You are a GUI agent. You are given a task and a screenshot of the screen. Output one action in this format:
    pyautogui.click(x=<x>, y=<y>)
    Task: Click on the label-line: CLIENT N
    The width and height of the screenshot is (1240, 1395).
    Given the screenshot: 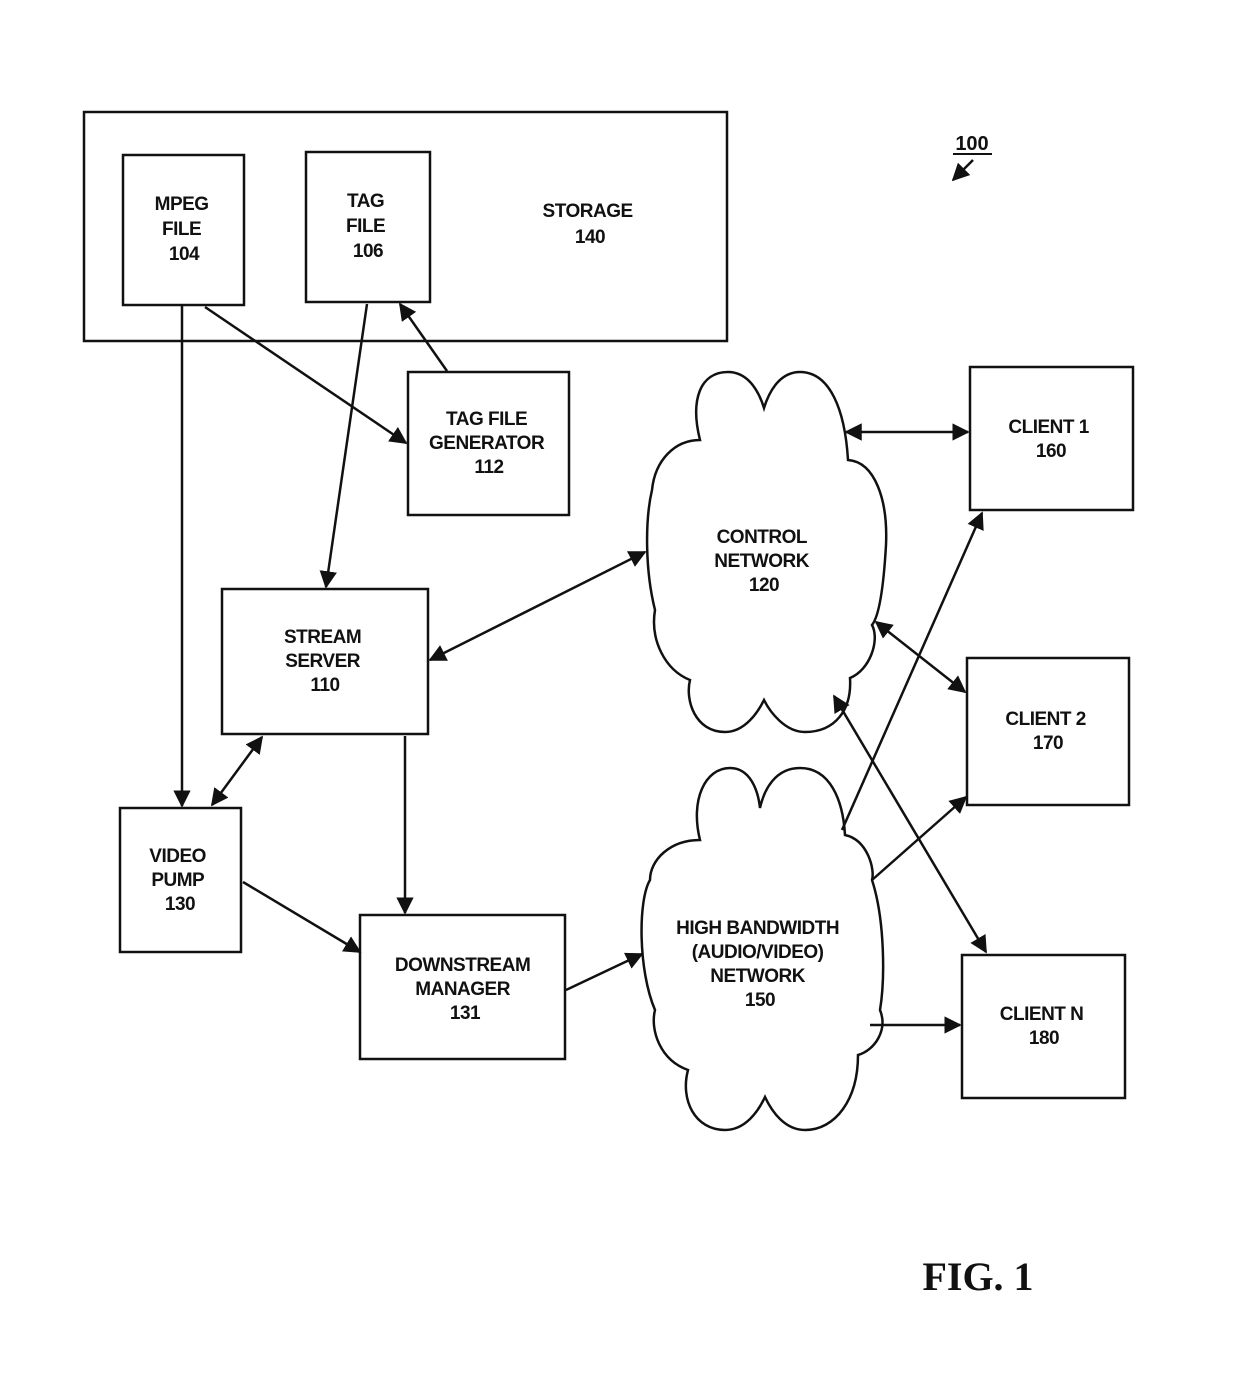 What is the action you would take?
    pyautogui.click(x=1042, y=1014)
    